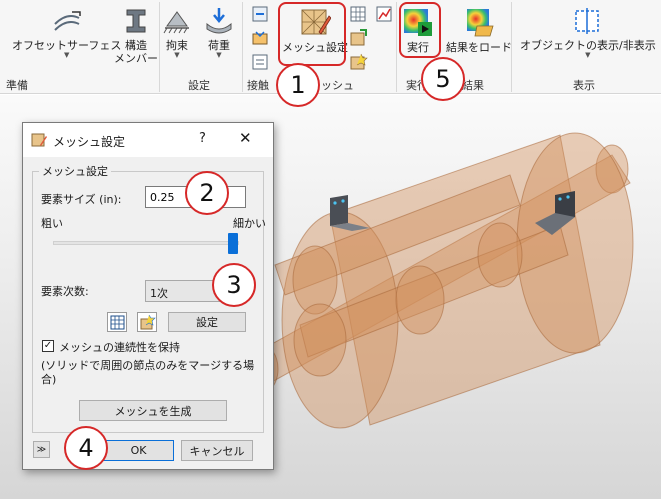  I want to click on callout-4: 4, so click(86, 448).